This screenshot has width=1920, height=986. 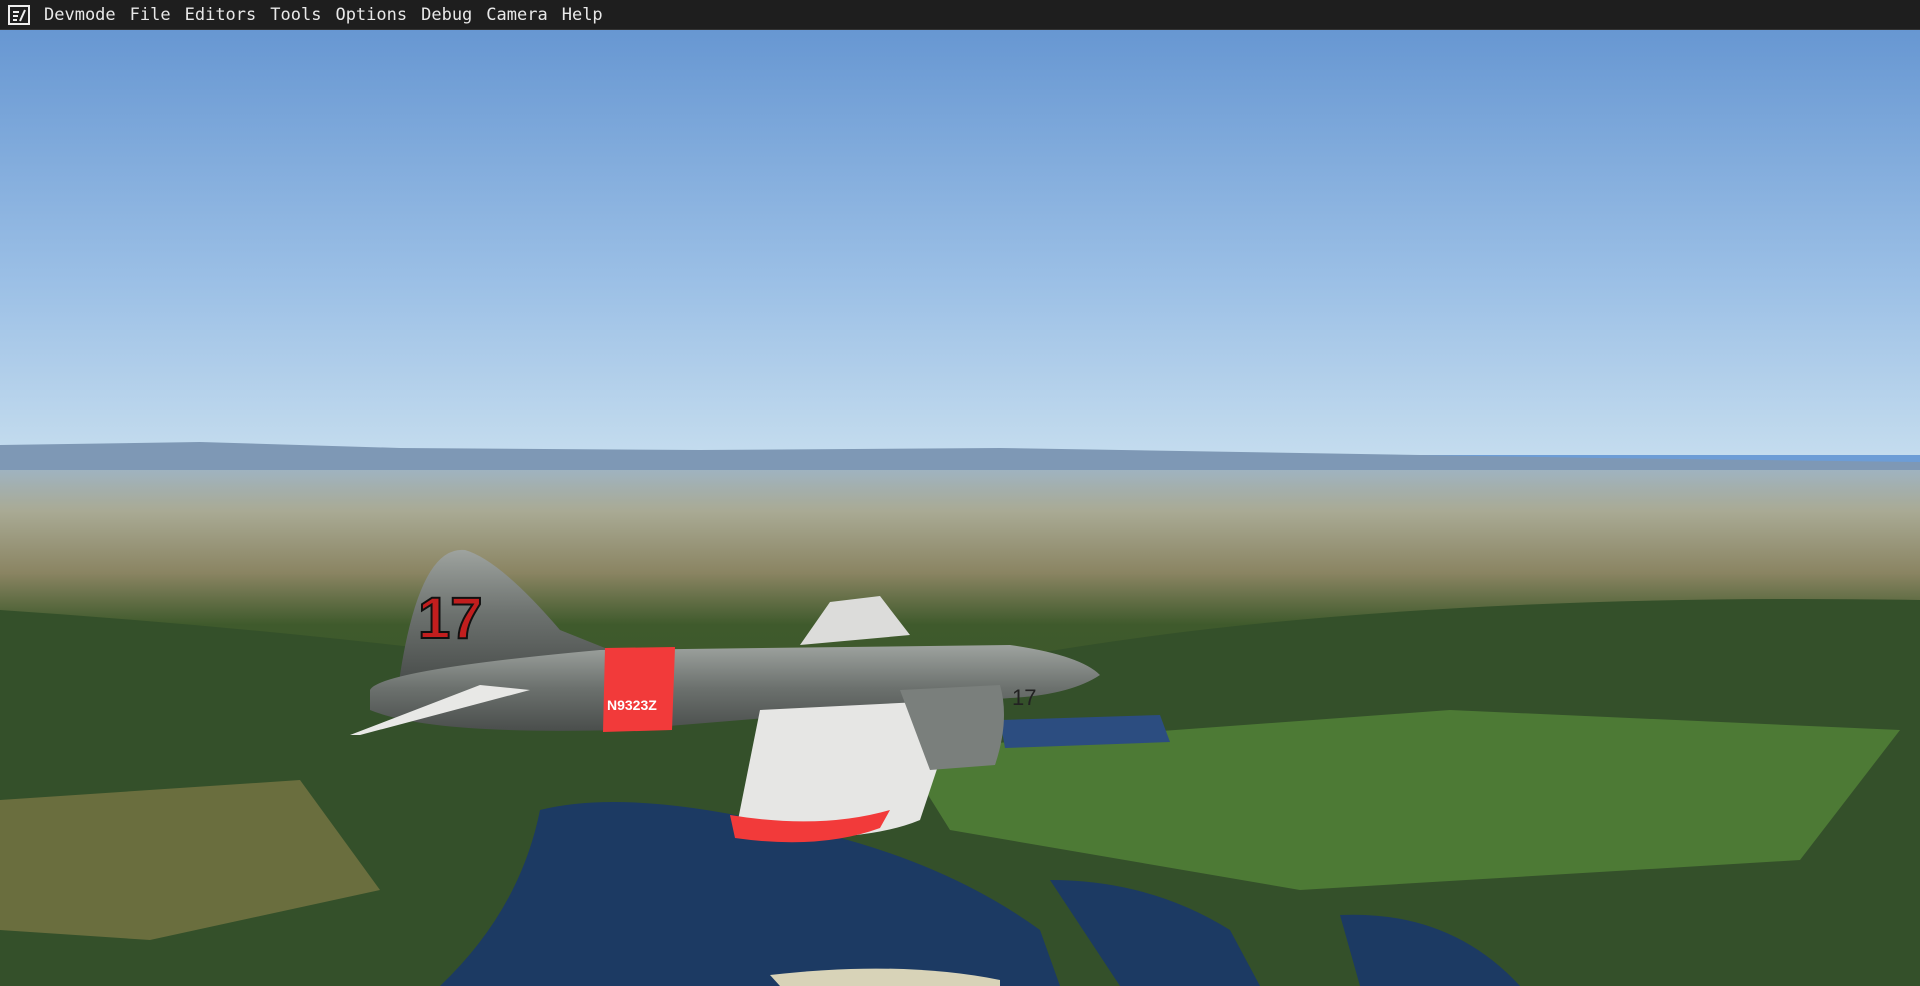 What do you see at coordinates (80, 15) in the screenshot?
I see `menu-devmode: Devmode` at bounding box center [80, 15].